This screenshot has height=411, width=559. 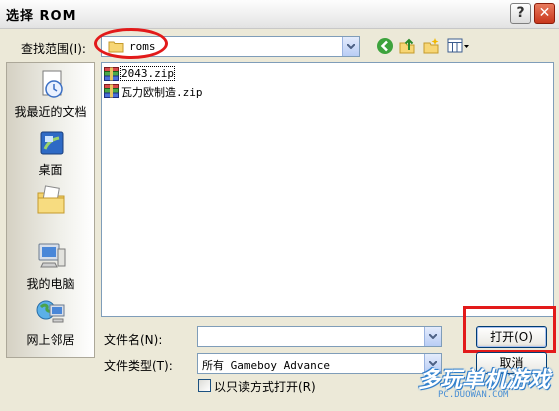 What do you see at coordinates (319, 336) in the screenshot?
I see `filename-field` at bounding box center [319, 336].